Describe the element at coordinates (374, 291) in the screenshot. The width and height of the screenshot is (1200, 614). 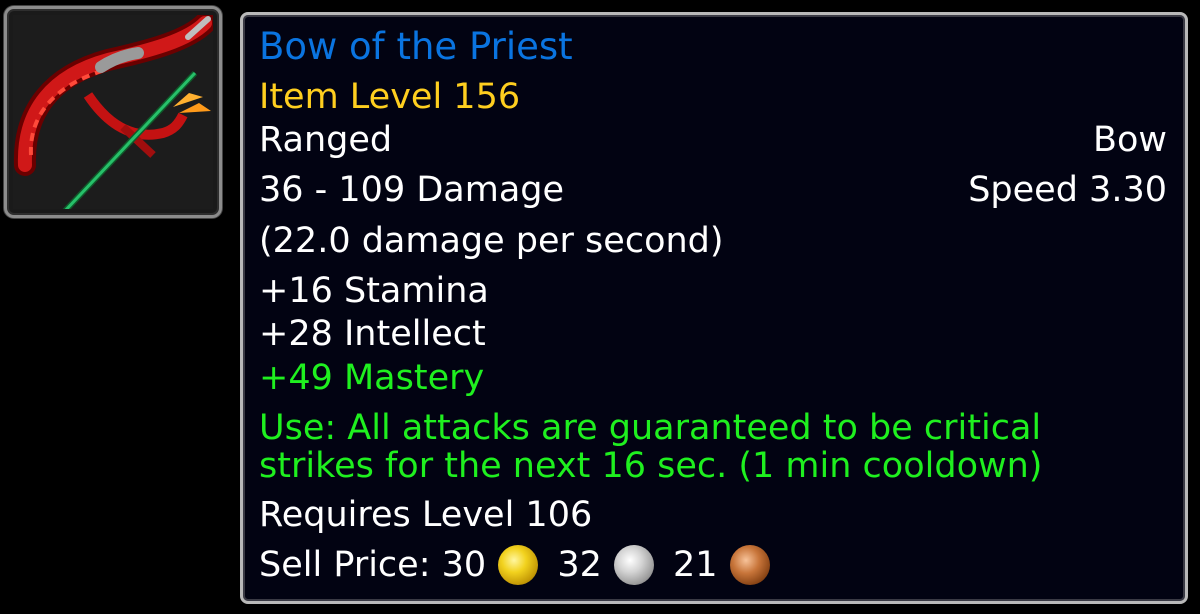
I see `stat-stamina: +16 Stamina` at that location.